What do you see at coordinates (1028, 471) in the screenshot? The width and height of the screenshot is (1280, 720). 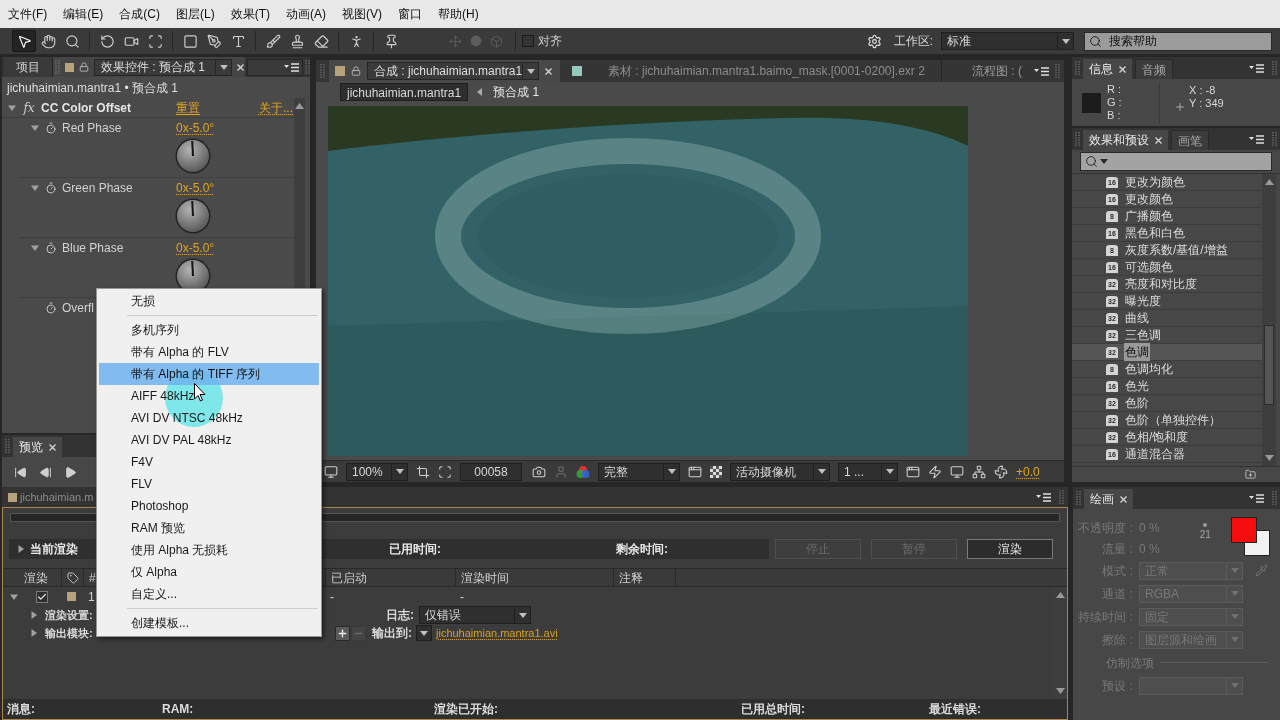 I see `exposure-value: +0.0` at bounding box center [1028, 471].